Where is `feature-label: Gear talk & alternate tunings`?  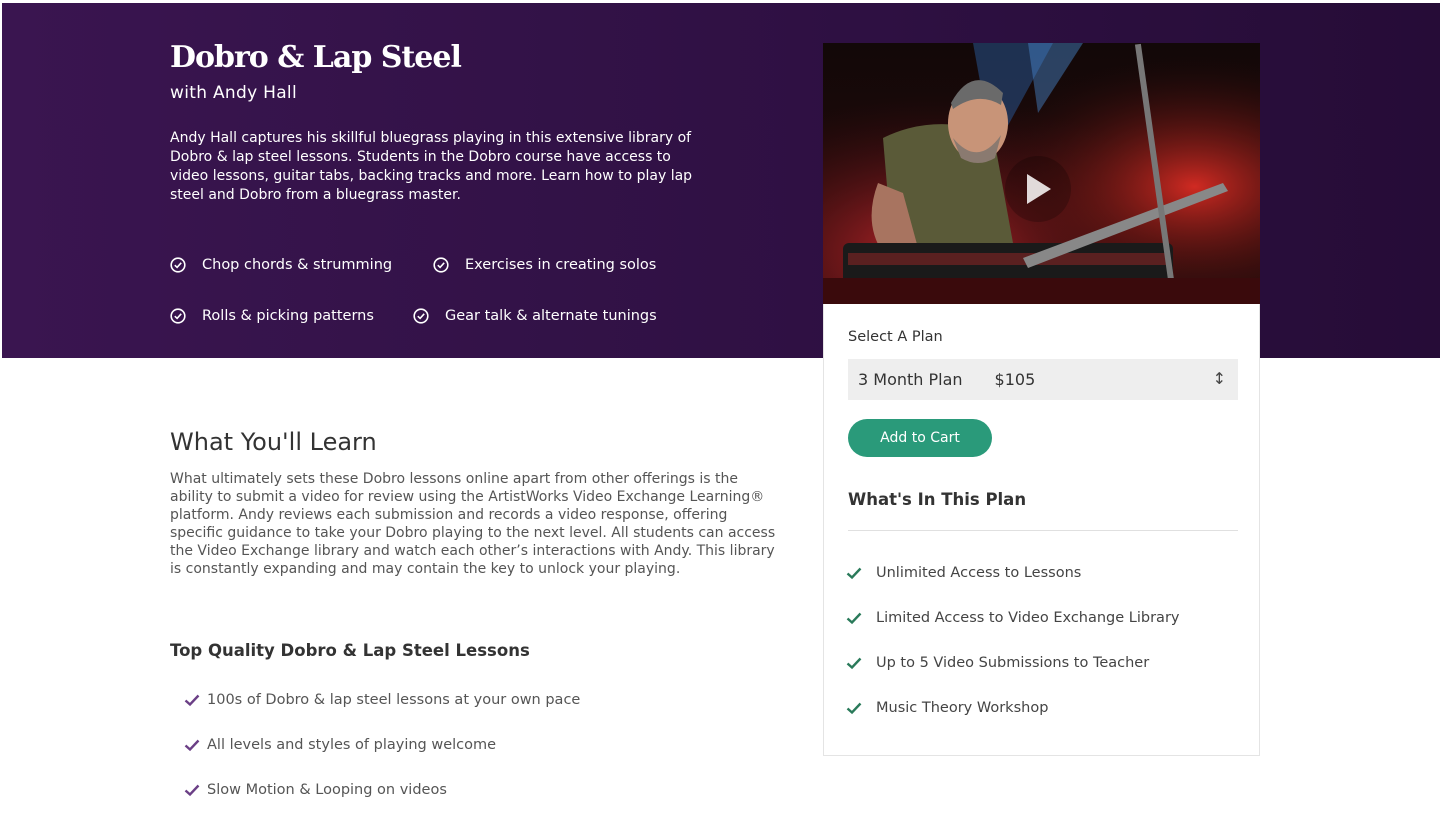
feature-label: Gear talk & alternate tunings is located at coordinates (551, 316).